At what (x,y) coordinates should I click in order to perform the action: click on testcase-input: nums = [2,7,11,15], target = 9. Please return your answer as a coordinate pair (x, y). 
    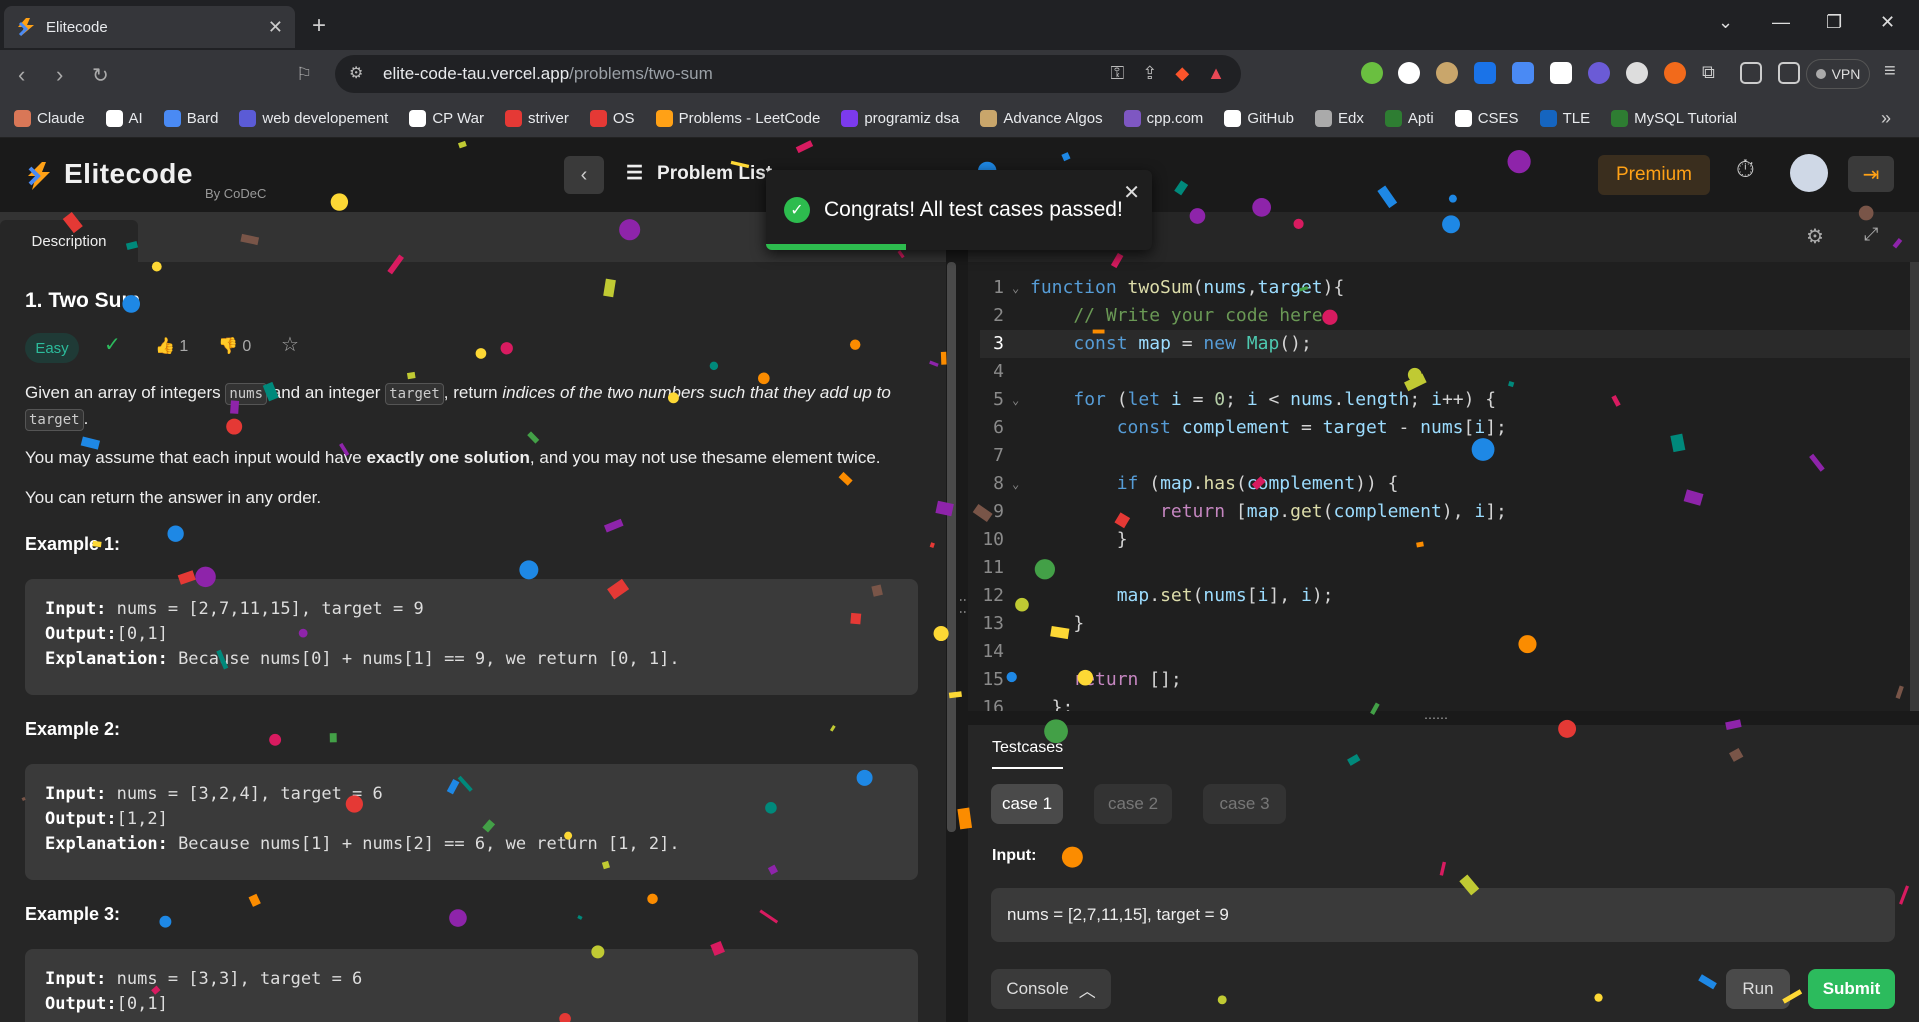
    Looking at the image, I should click on (1443, 915).